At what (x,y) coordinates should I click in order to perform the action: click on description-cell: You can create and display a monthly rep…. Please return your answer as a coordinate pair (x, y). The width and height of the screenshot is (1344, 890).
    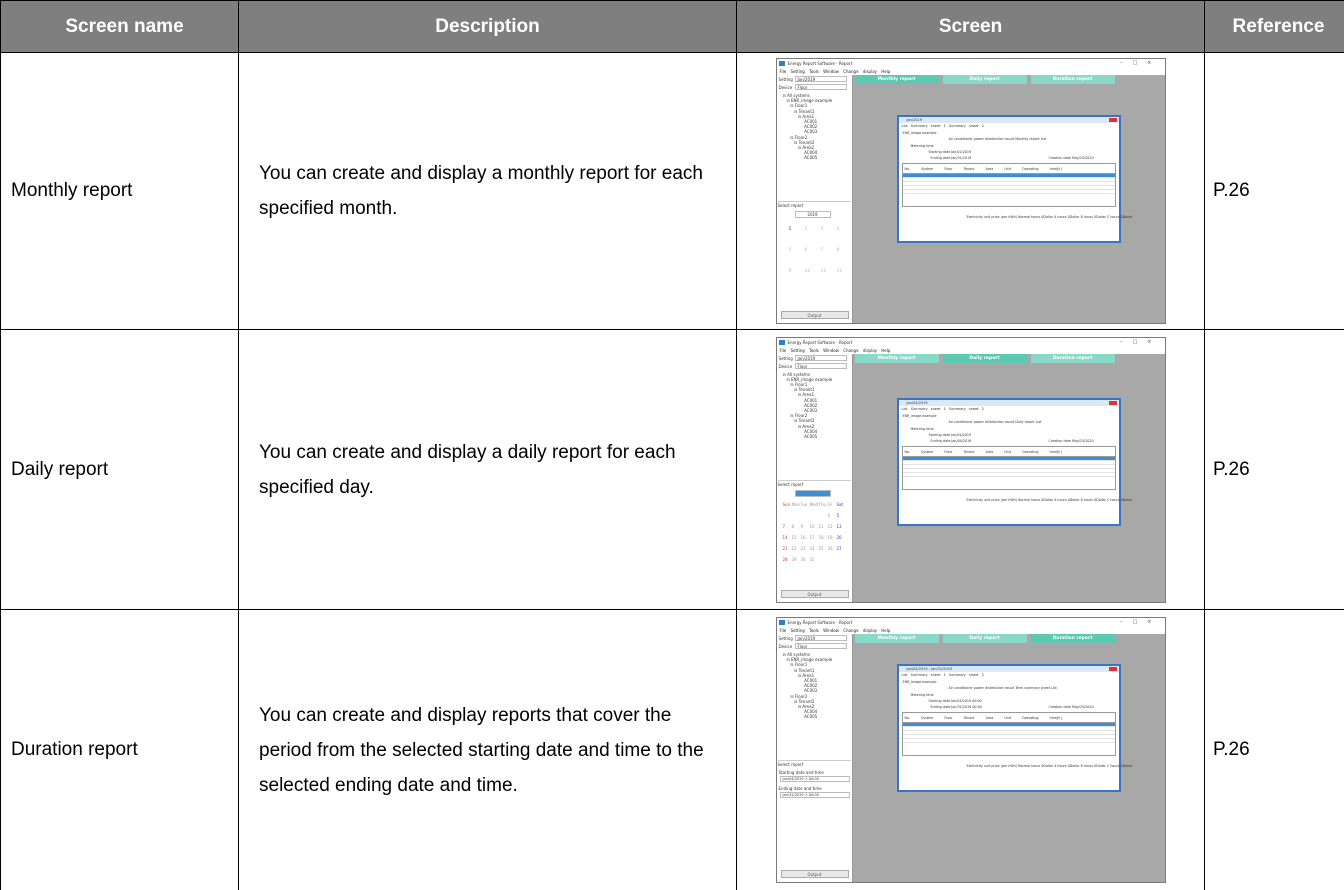
    Looking at the image, I should click on (487, 191).